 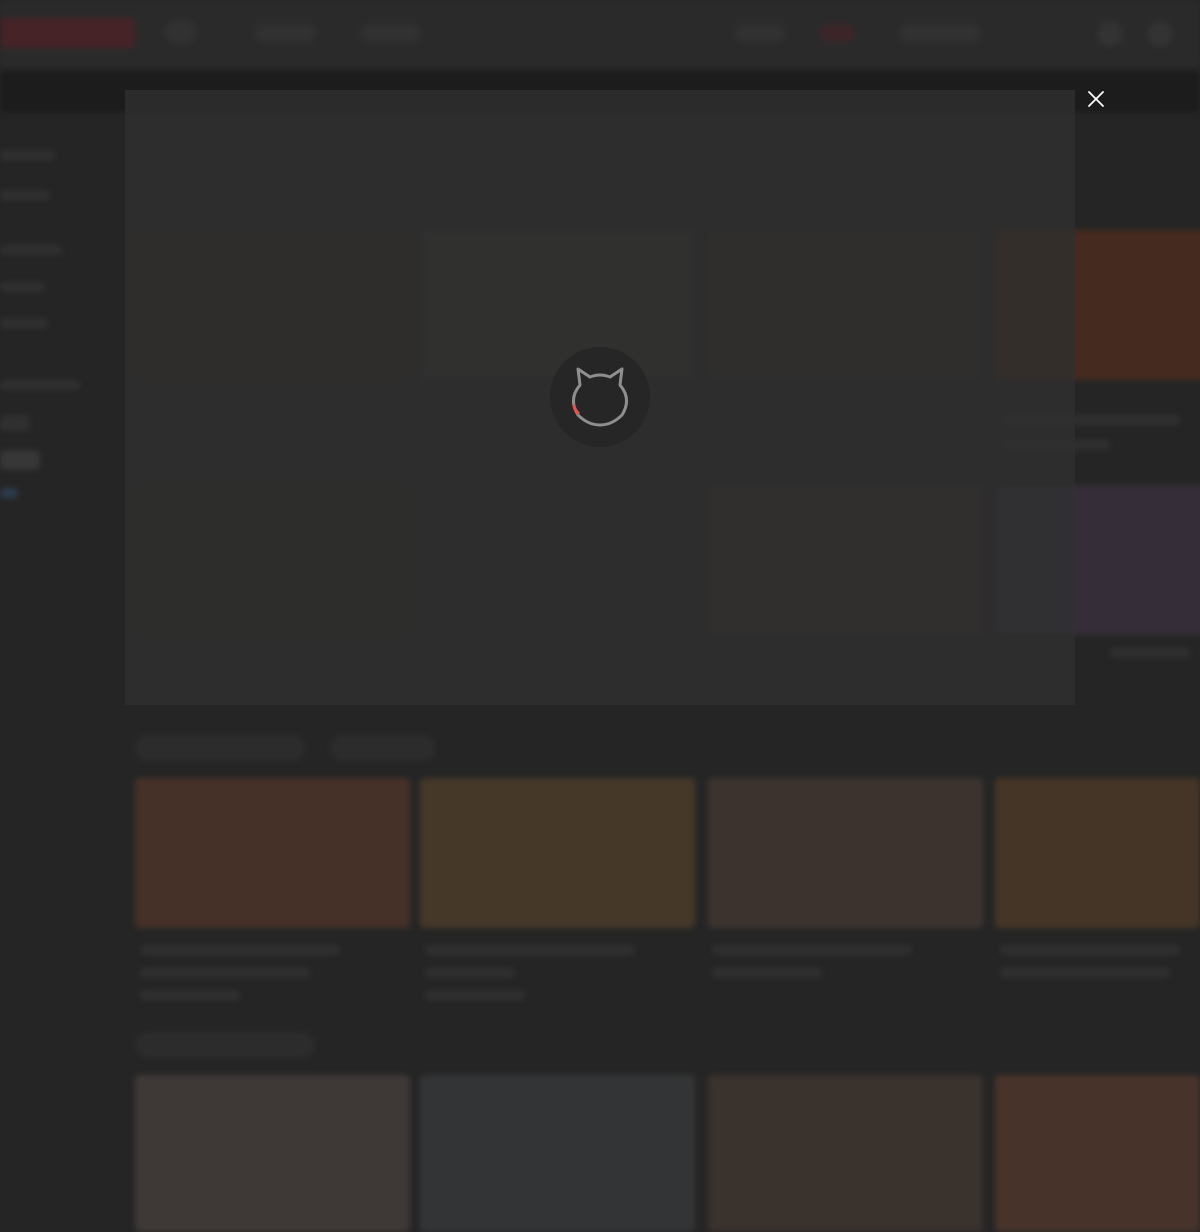 I want to click on close-icon, so click(x=1096, y=99).